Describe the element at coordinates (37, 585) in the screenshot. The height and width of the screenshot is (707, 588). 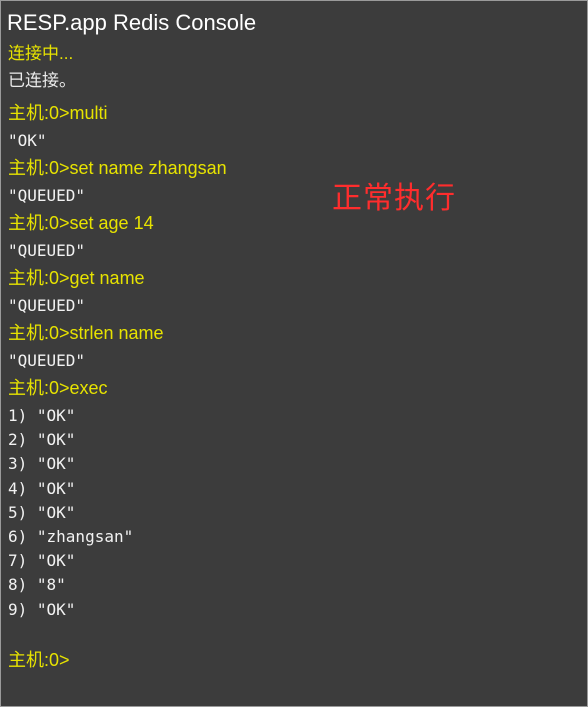
I see `response-line: 8) "8"` at that location.